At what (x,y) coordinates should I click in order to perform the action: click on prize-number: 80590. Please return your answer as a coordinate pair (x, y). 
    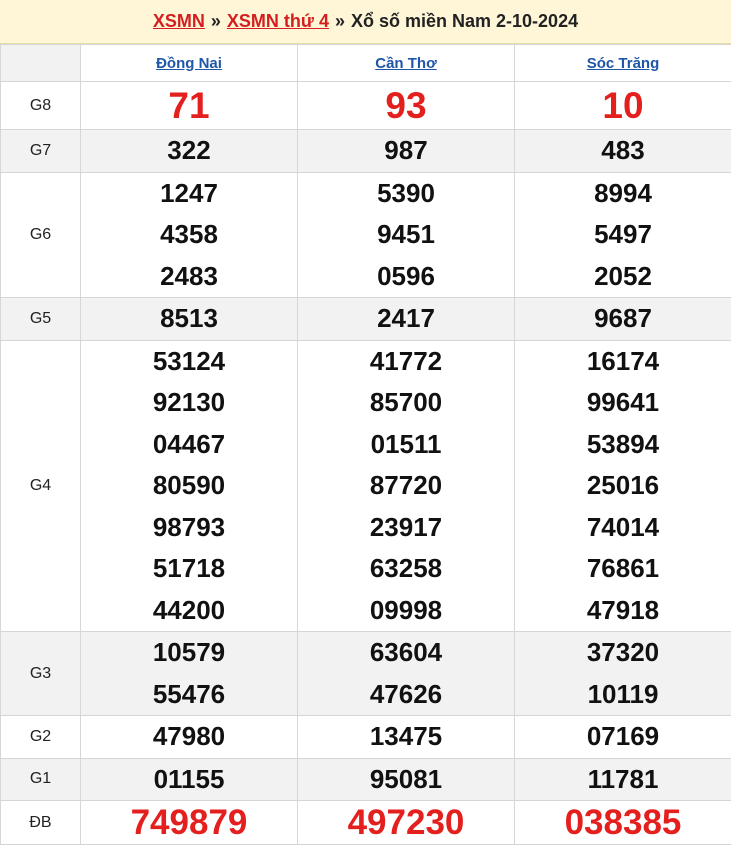
    Looking at the image, I should click on (189, 485).